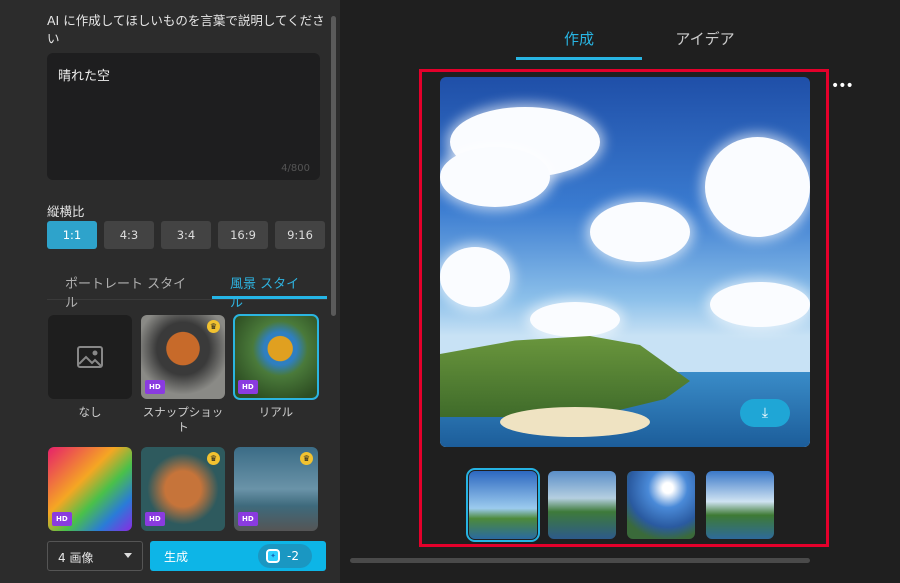  Describe the element at coordinates (238, 556) in the screenshot. I see `generate-button: 生成 ✦ -2` at that location.